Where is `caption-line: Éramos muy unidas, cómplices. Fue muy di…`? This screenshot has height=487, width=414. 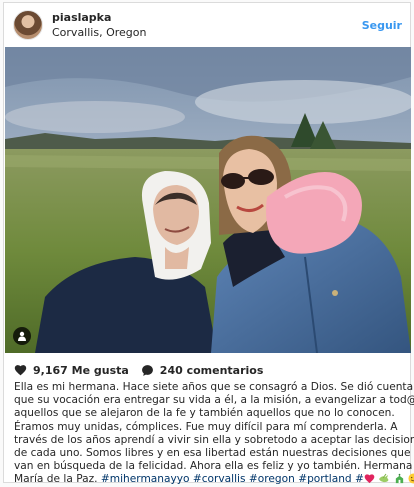
caption-line: Éramos muy unidas, cómplices. Fue muy di… is located at coordinates (206, 426).